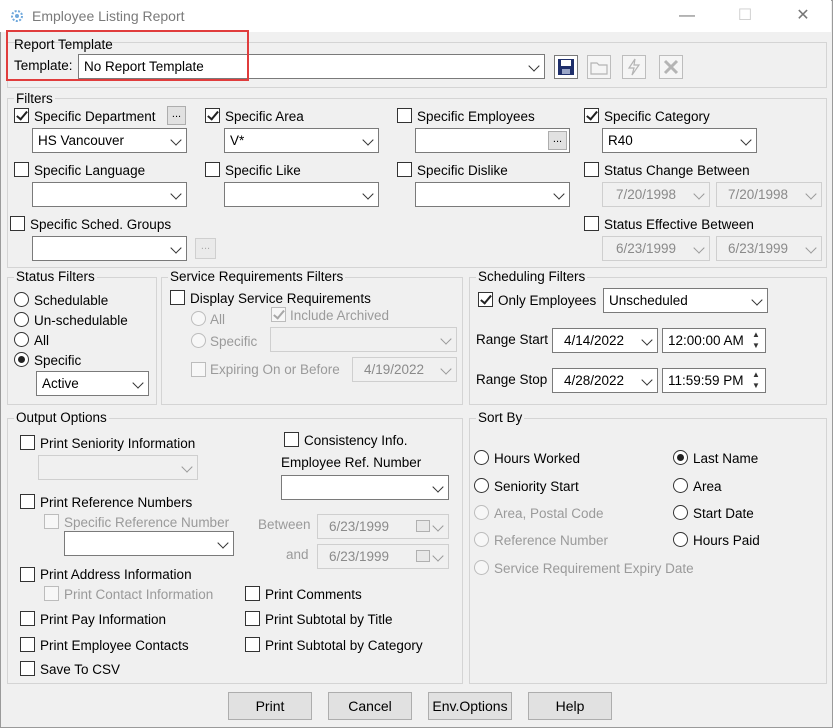 This screenshot has height=728, width=833. I want to click on print-comments-label: Print Comments, so click(313, 594).